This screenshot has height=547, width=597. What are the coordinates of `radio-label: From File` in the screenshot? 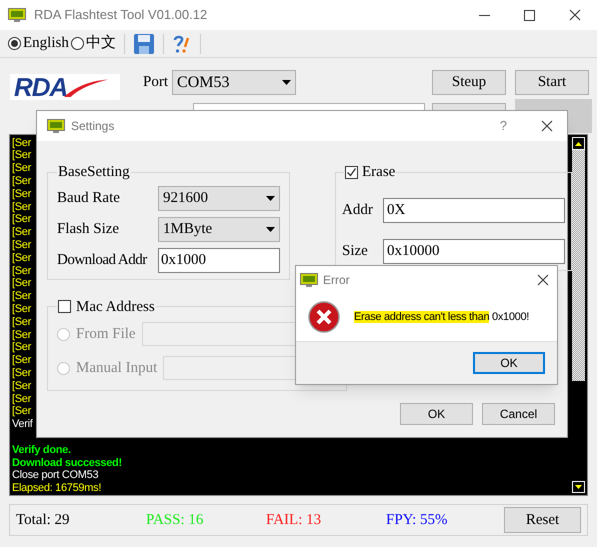 It's located at (106, 334).